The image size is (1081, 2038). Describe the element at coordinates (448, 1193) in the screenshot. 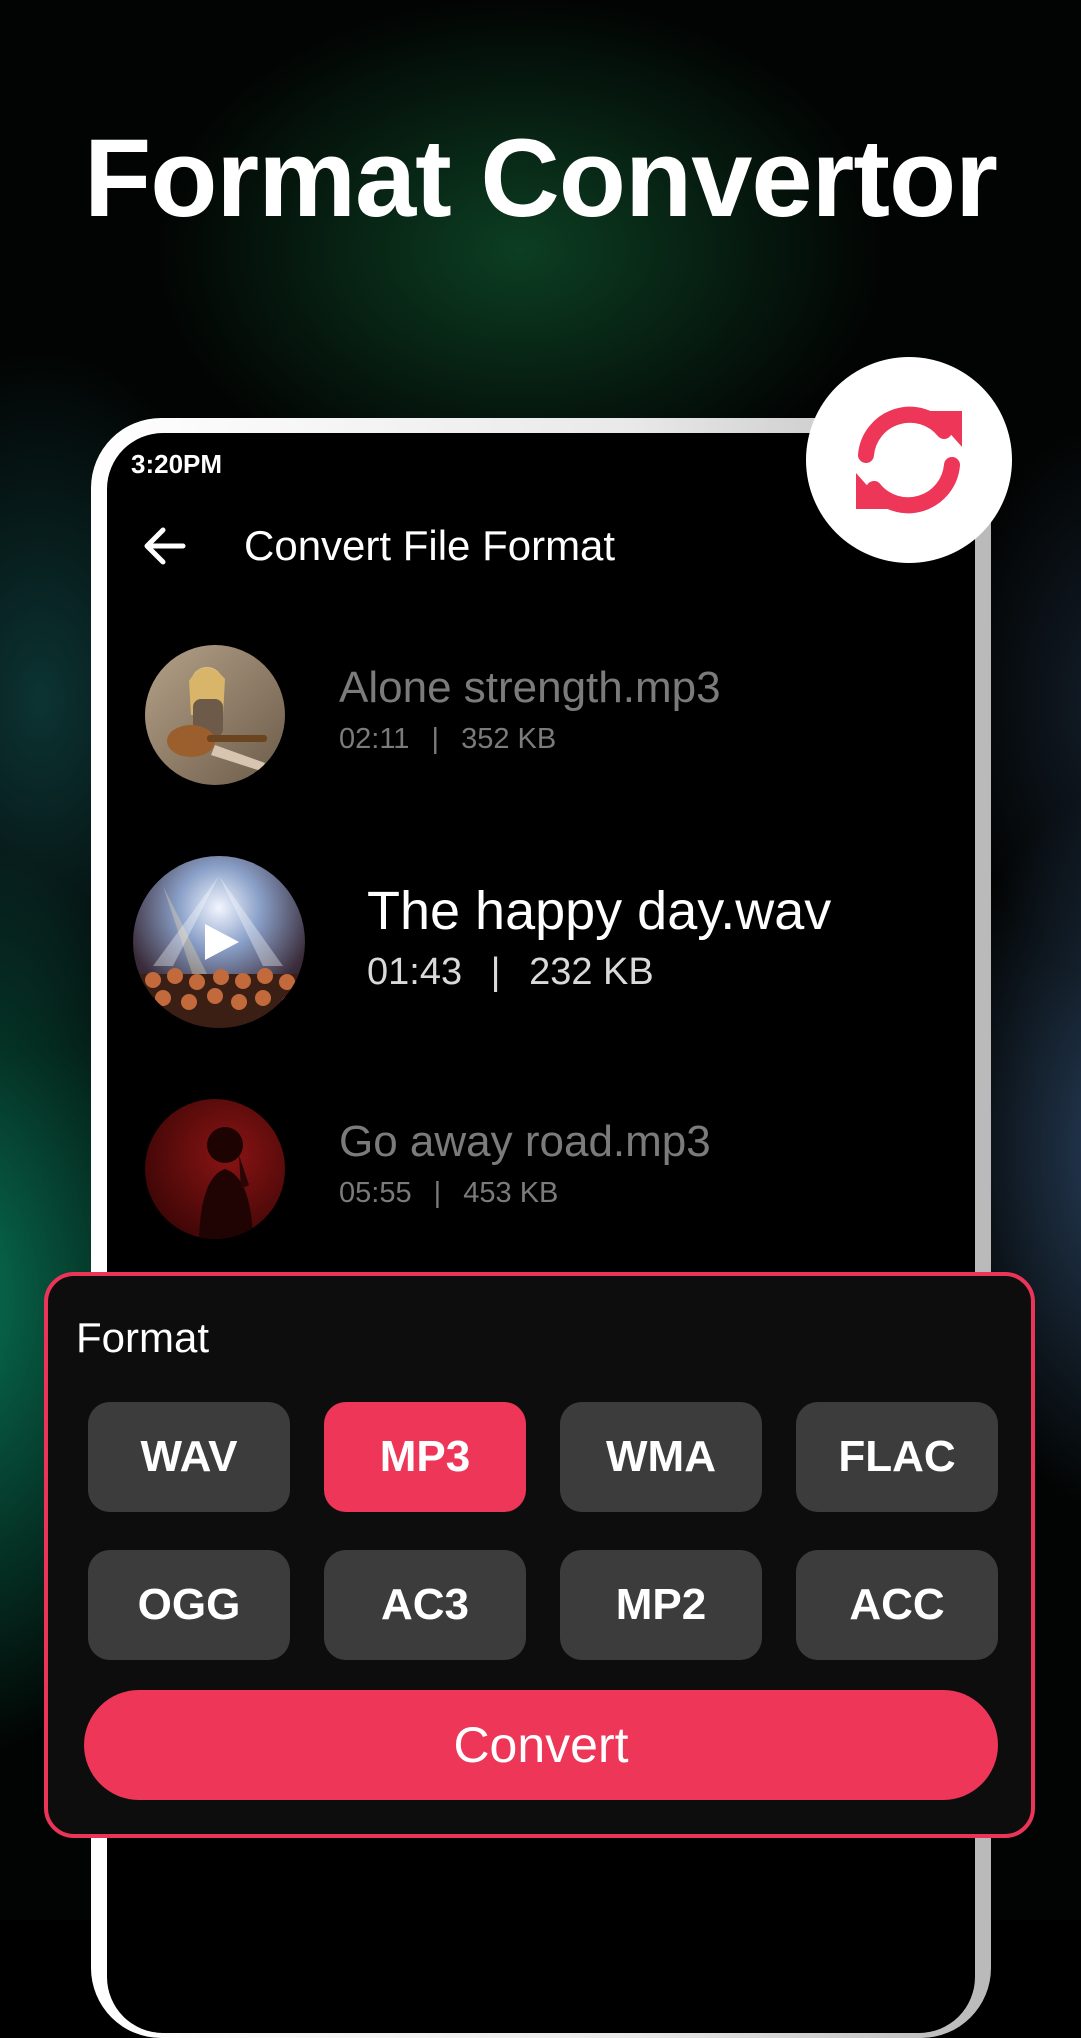

I see `track-meta: 05:55 | 453 KB` at that location.